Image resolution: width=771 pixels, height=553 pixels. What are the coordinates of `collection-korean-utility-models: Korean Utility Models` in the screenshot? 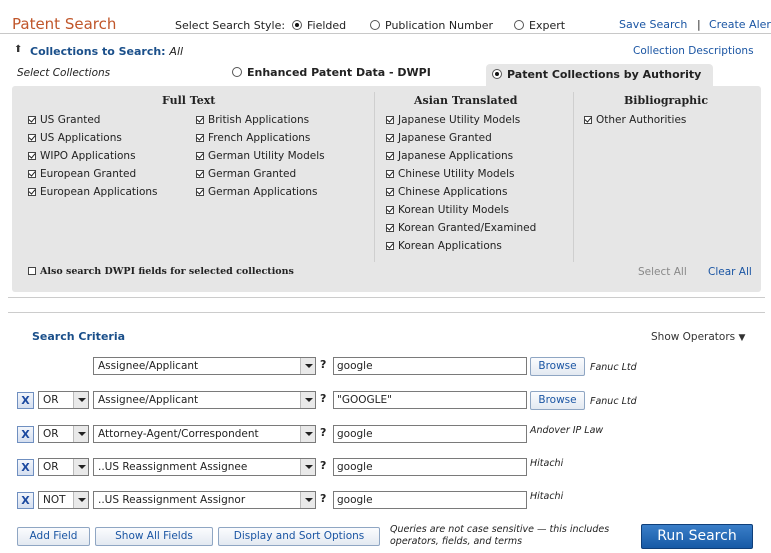 It's located at (447, 210).